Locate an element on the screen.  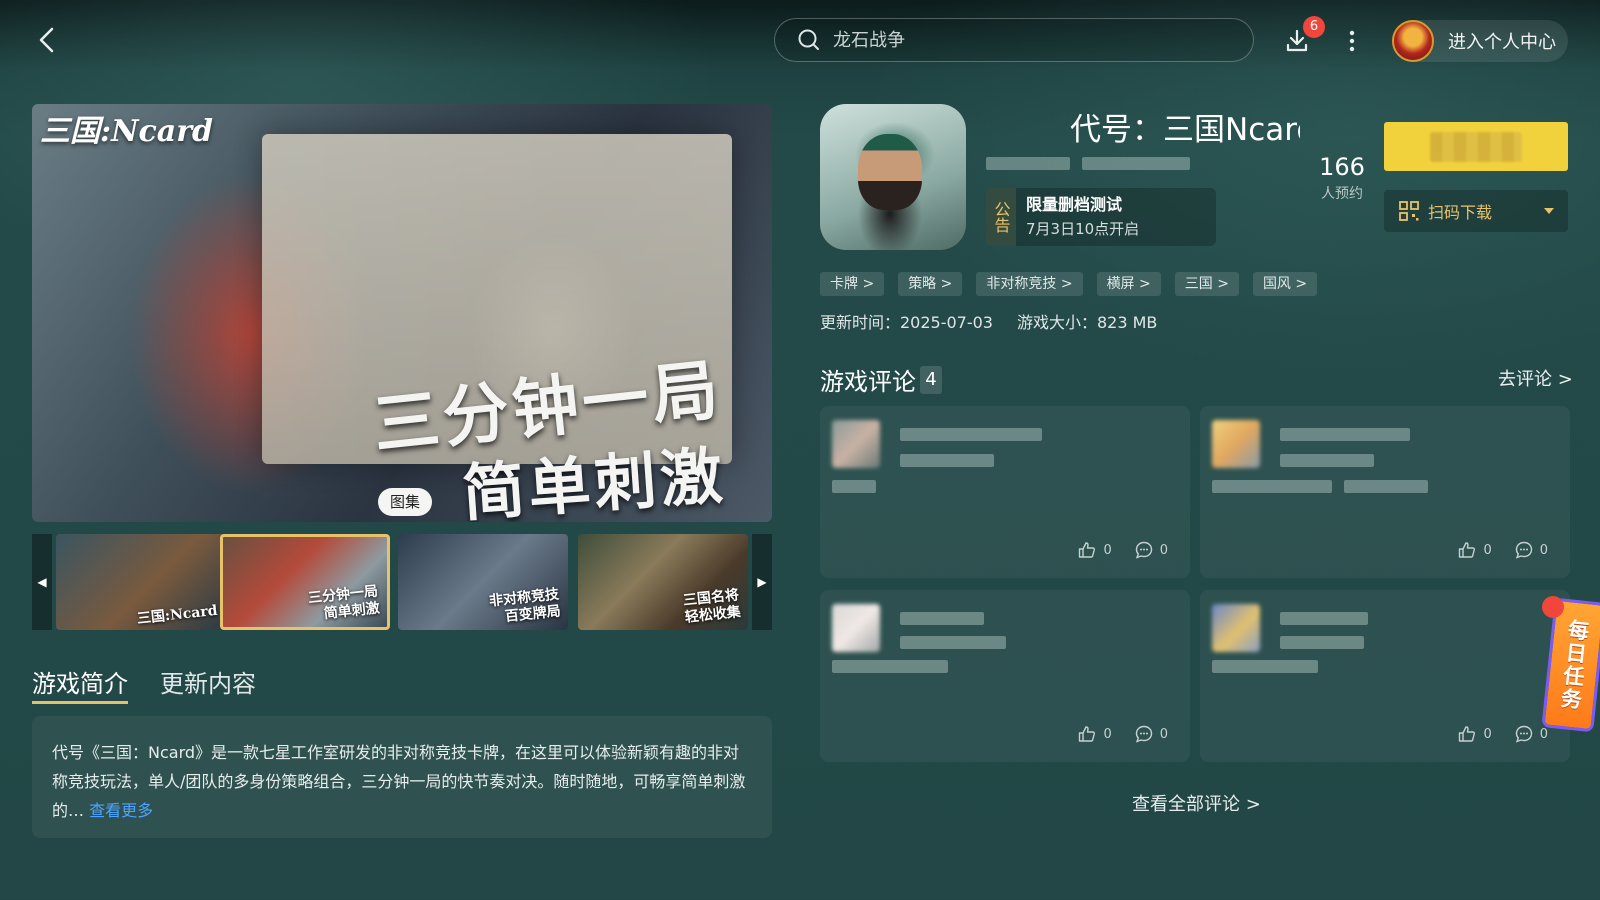
app-icon is located at coordinates (893, 177).